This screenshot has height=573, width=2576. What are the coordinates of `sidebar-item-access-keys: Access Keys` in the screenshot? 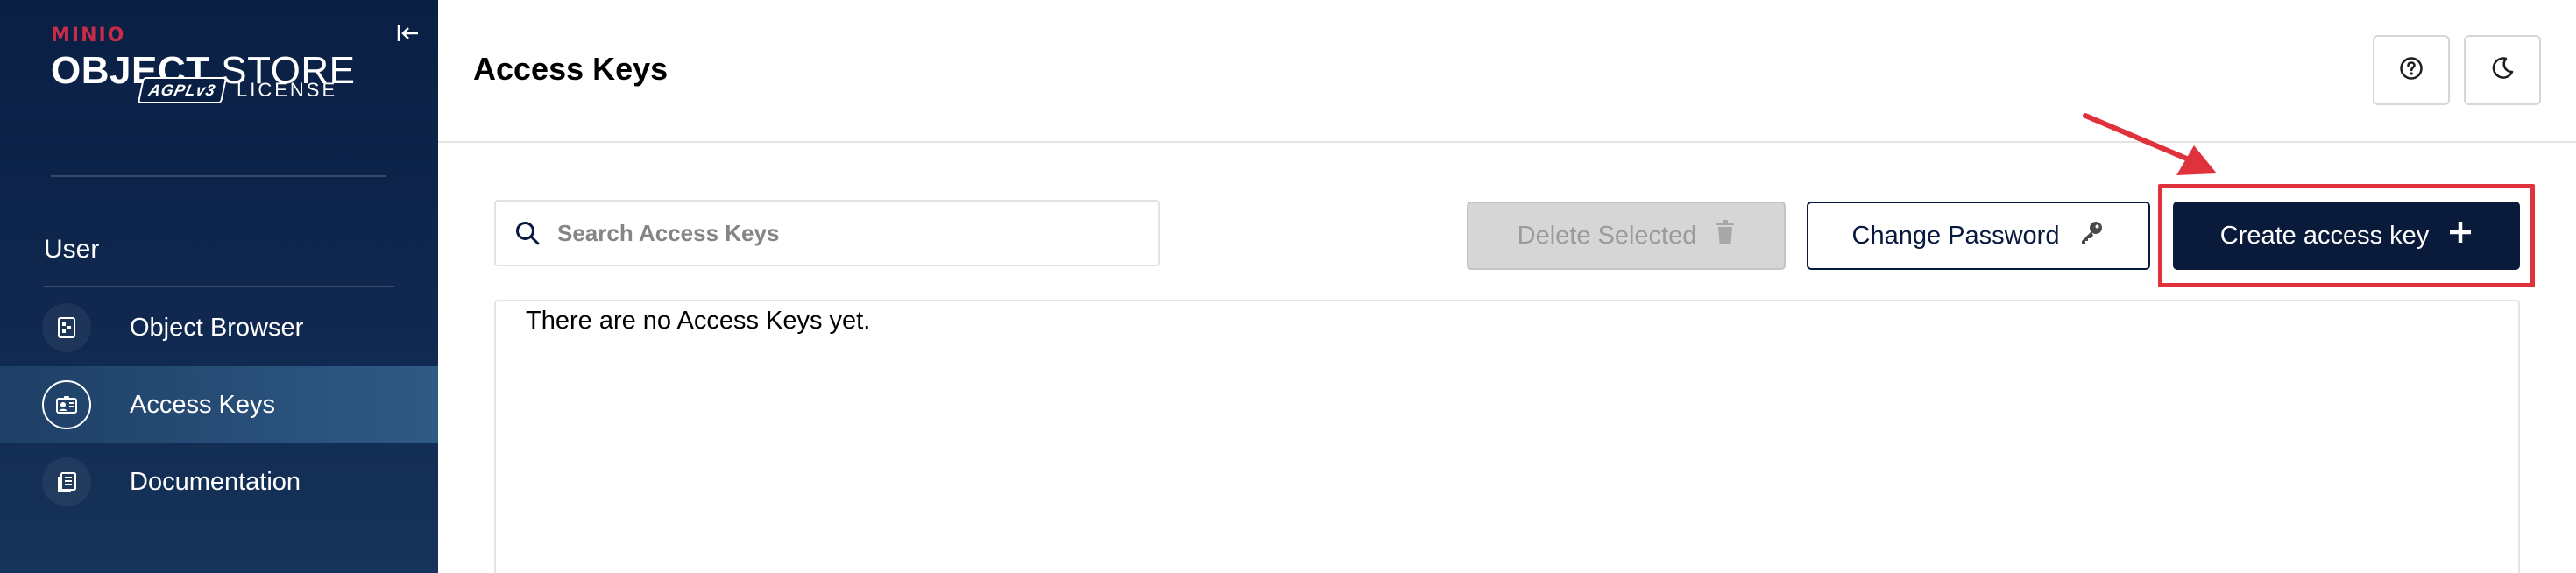 It's located at (219, 404).